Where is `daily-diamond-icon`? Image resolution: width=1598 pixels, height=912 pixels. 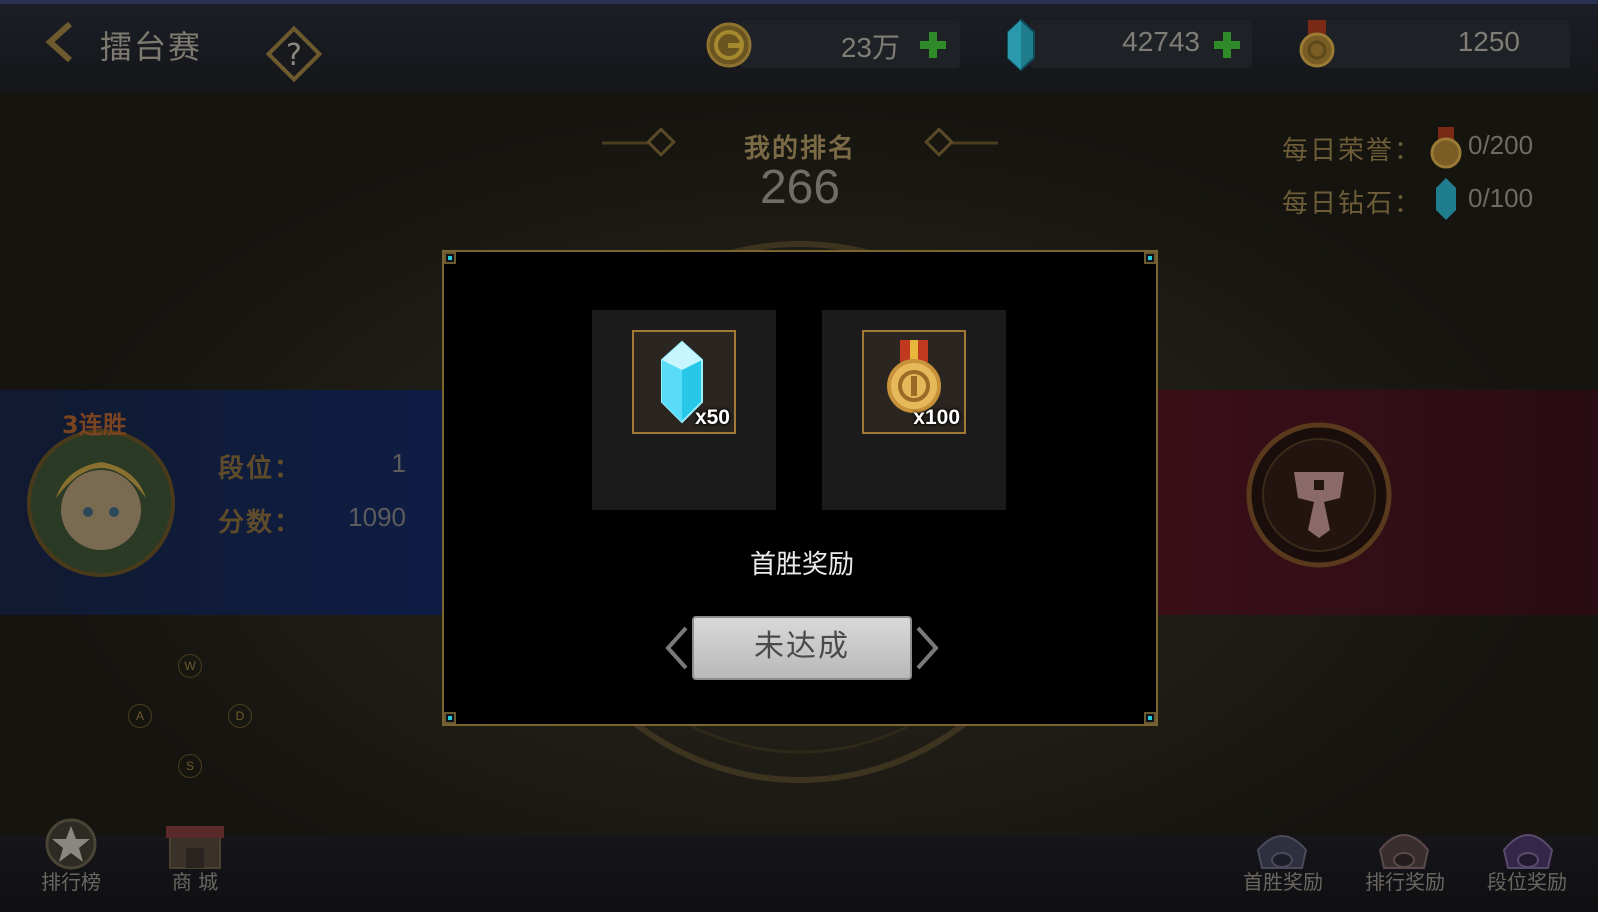 daily-diamond-icon is located at coordinates (1446, 199).